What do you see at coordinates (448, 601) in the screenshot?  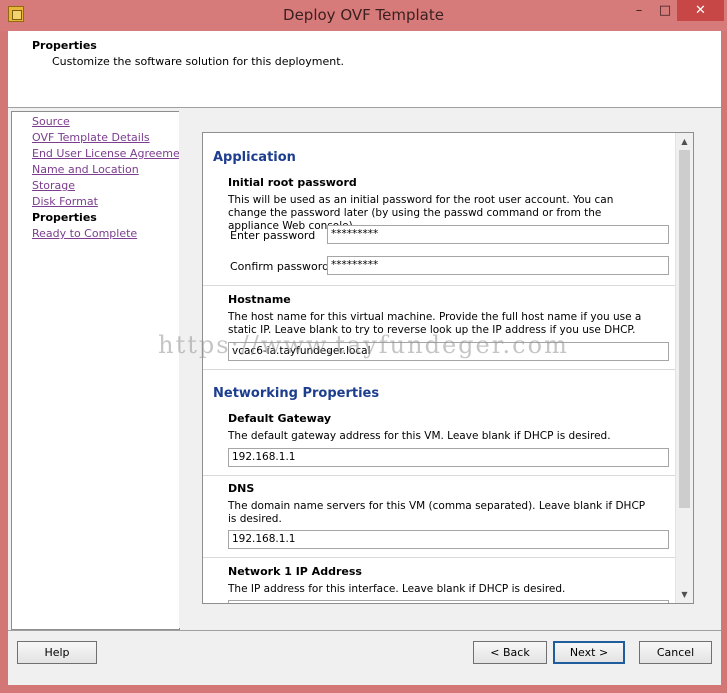 I see `network1-ip-input` at bounding box center [448, 601].